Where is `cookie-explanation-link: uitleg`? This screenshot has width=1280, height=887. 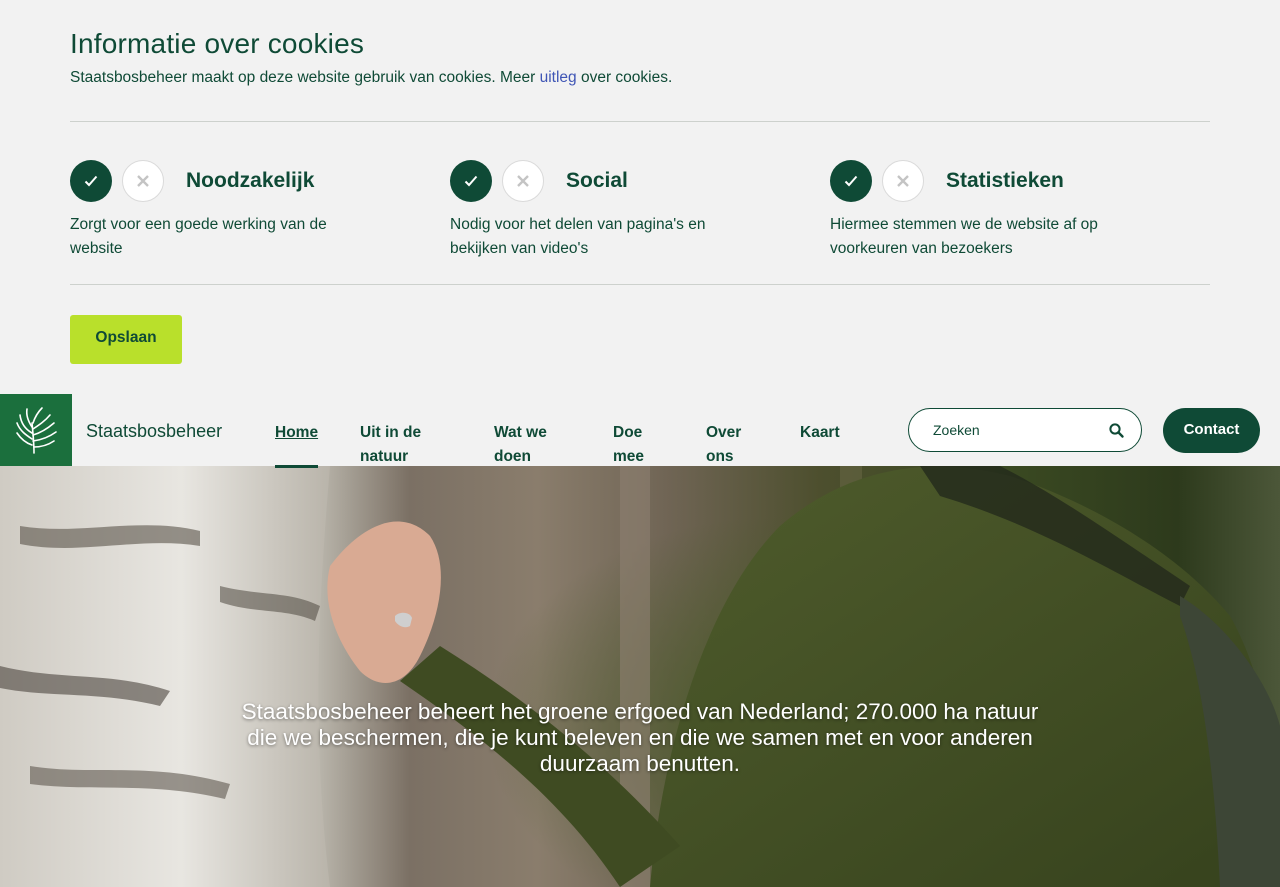
cookie-explanation-link: uitleg is located at coordinates (558, 77).